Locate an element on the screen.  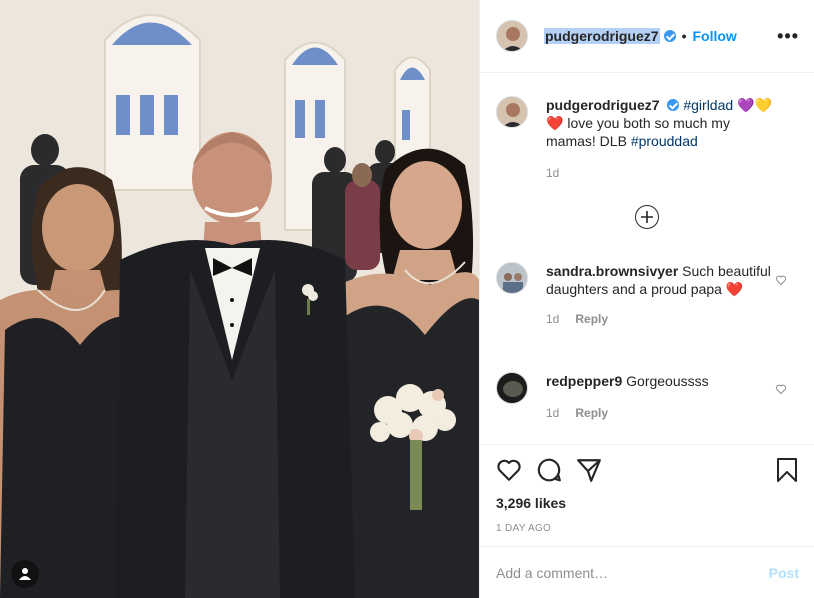
author-avatar is located at coordinates (512, 36).